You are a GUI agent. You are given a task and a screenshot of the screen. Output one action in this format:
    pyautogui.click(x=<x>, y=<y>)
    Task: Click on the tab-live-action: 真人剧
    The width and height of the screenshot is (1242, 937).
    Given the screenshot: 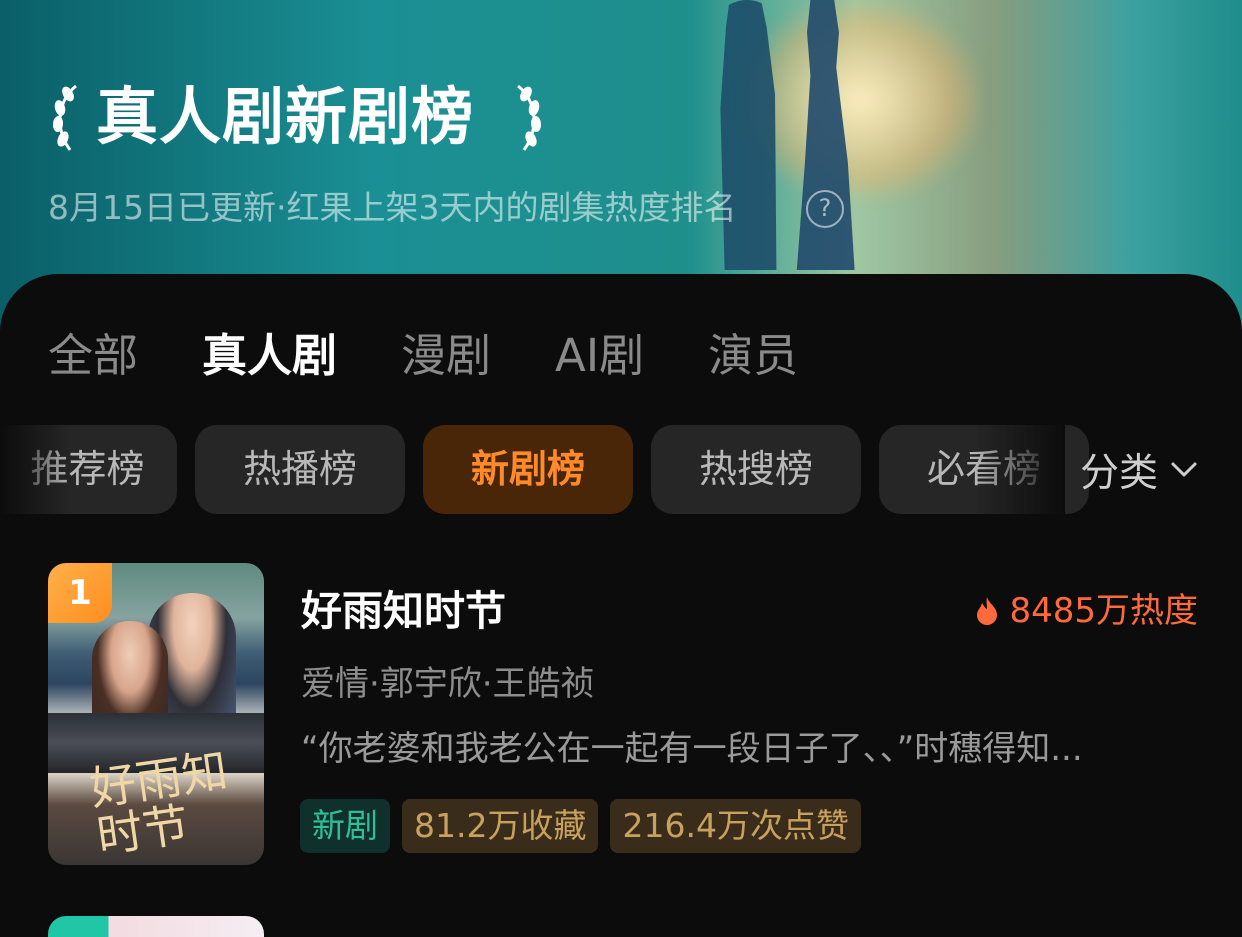 What is the action you would take?
    pyautogui.click(x=269, y=356)
    